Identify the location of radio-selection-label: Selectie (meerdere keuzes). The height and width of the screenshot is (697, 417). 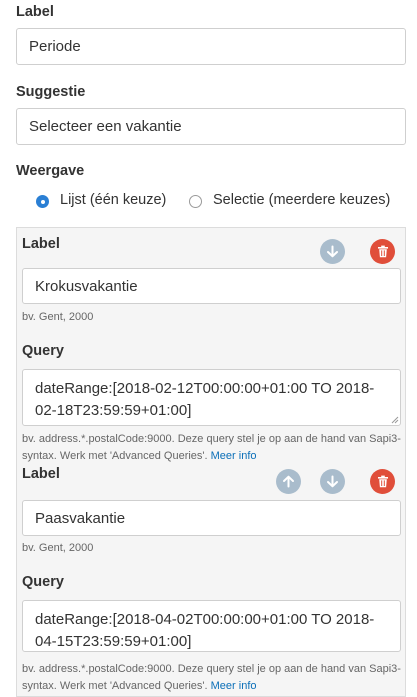
(301, 200).